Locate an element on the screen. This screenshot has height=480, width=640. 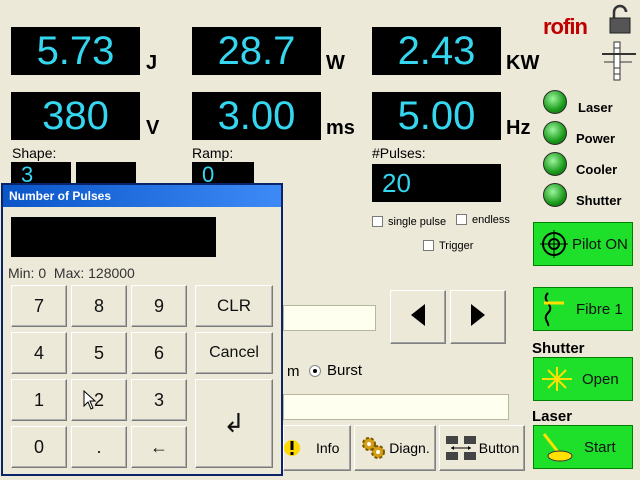
trigger-checkbox is located at coordinates (428, 245).